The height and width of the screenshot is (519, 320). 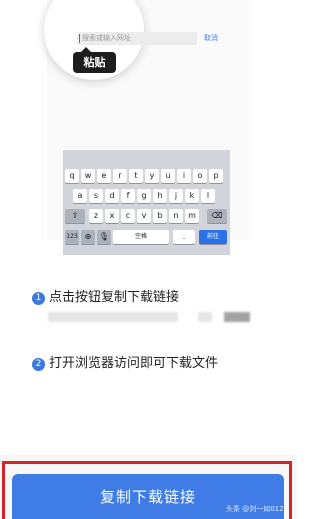 I want to click on step-1: 1 点击按钮复制下载链接, so click(x=105, y=298).